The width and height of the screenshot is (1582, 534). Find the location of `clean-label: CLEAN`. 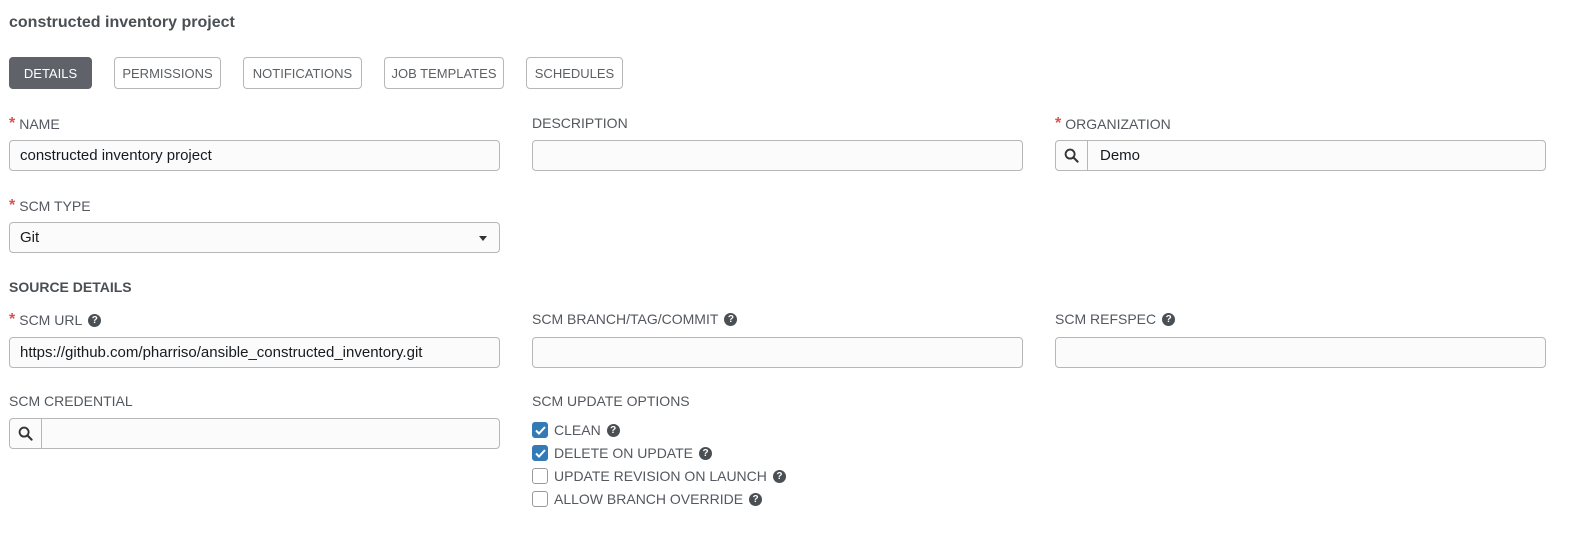

clean-label: CLEAN is located at coordinates (577, 430).